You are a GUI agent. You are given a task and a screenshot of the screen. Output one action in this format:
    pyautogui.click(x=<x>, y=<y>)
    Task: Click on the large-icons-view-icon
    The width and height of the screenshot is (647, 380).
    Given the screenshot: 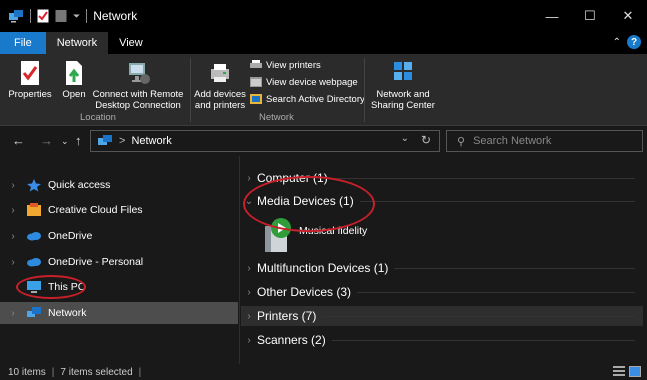 What is the action you would take?
    pyautogui.click(x=635, y=371)
    